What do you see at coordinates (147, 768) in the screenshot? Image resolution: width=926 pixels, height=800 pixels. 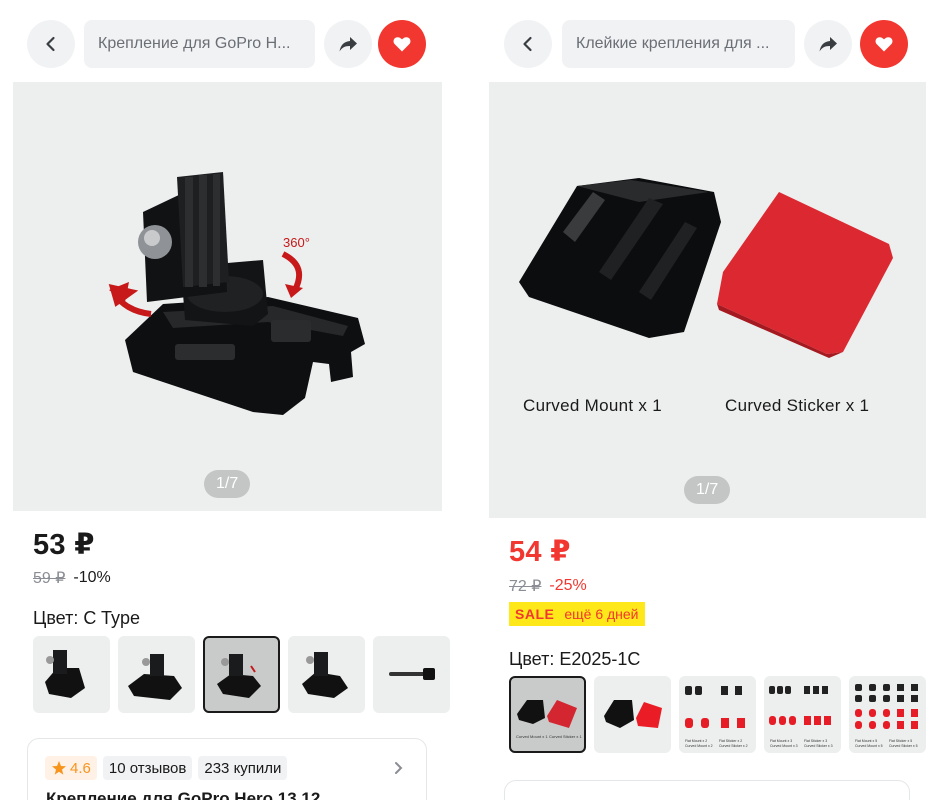 I see `reviews-count: 10 отзывов` at bounding box center [147, 768].